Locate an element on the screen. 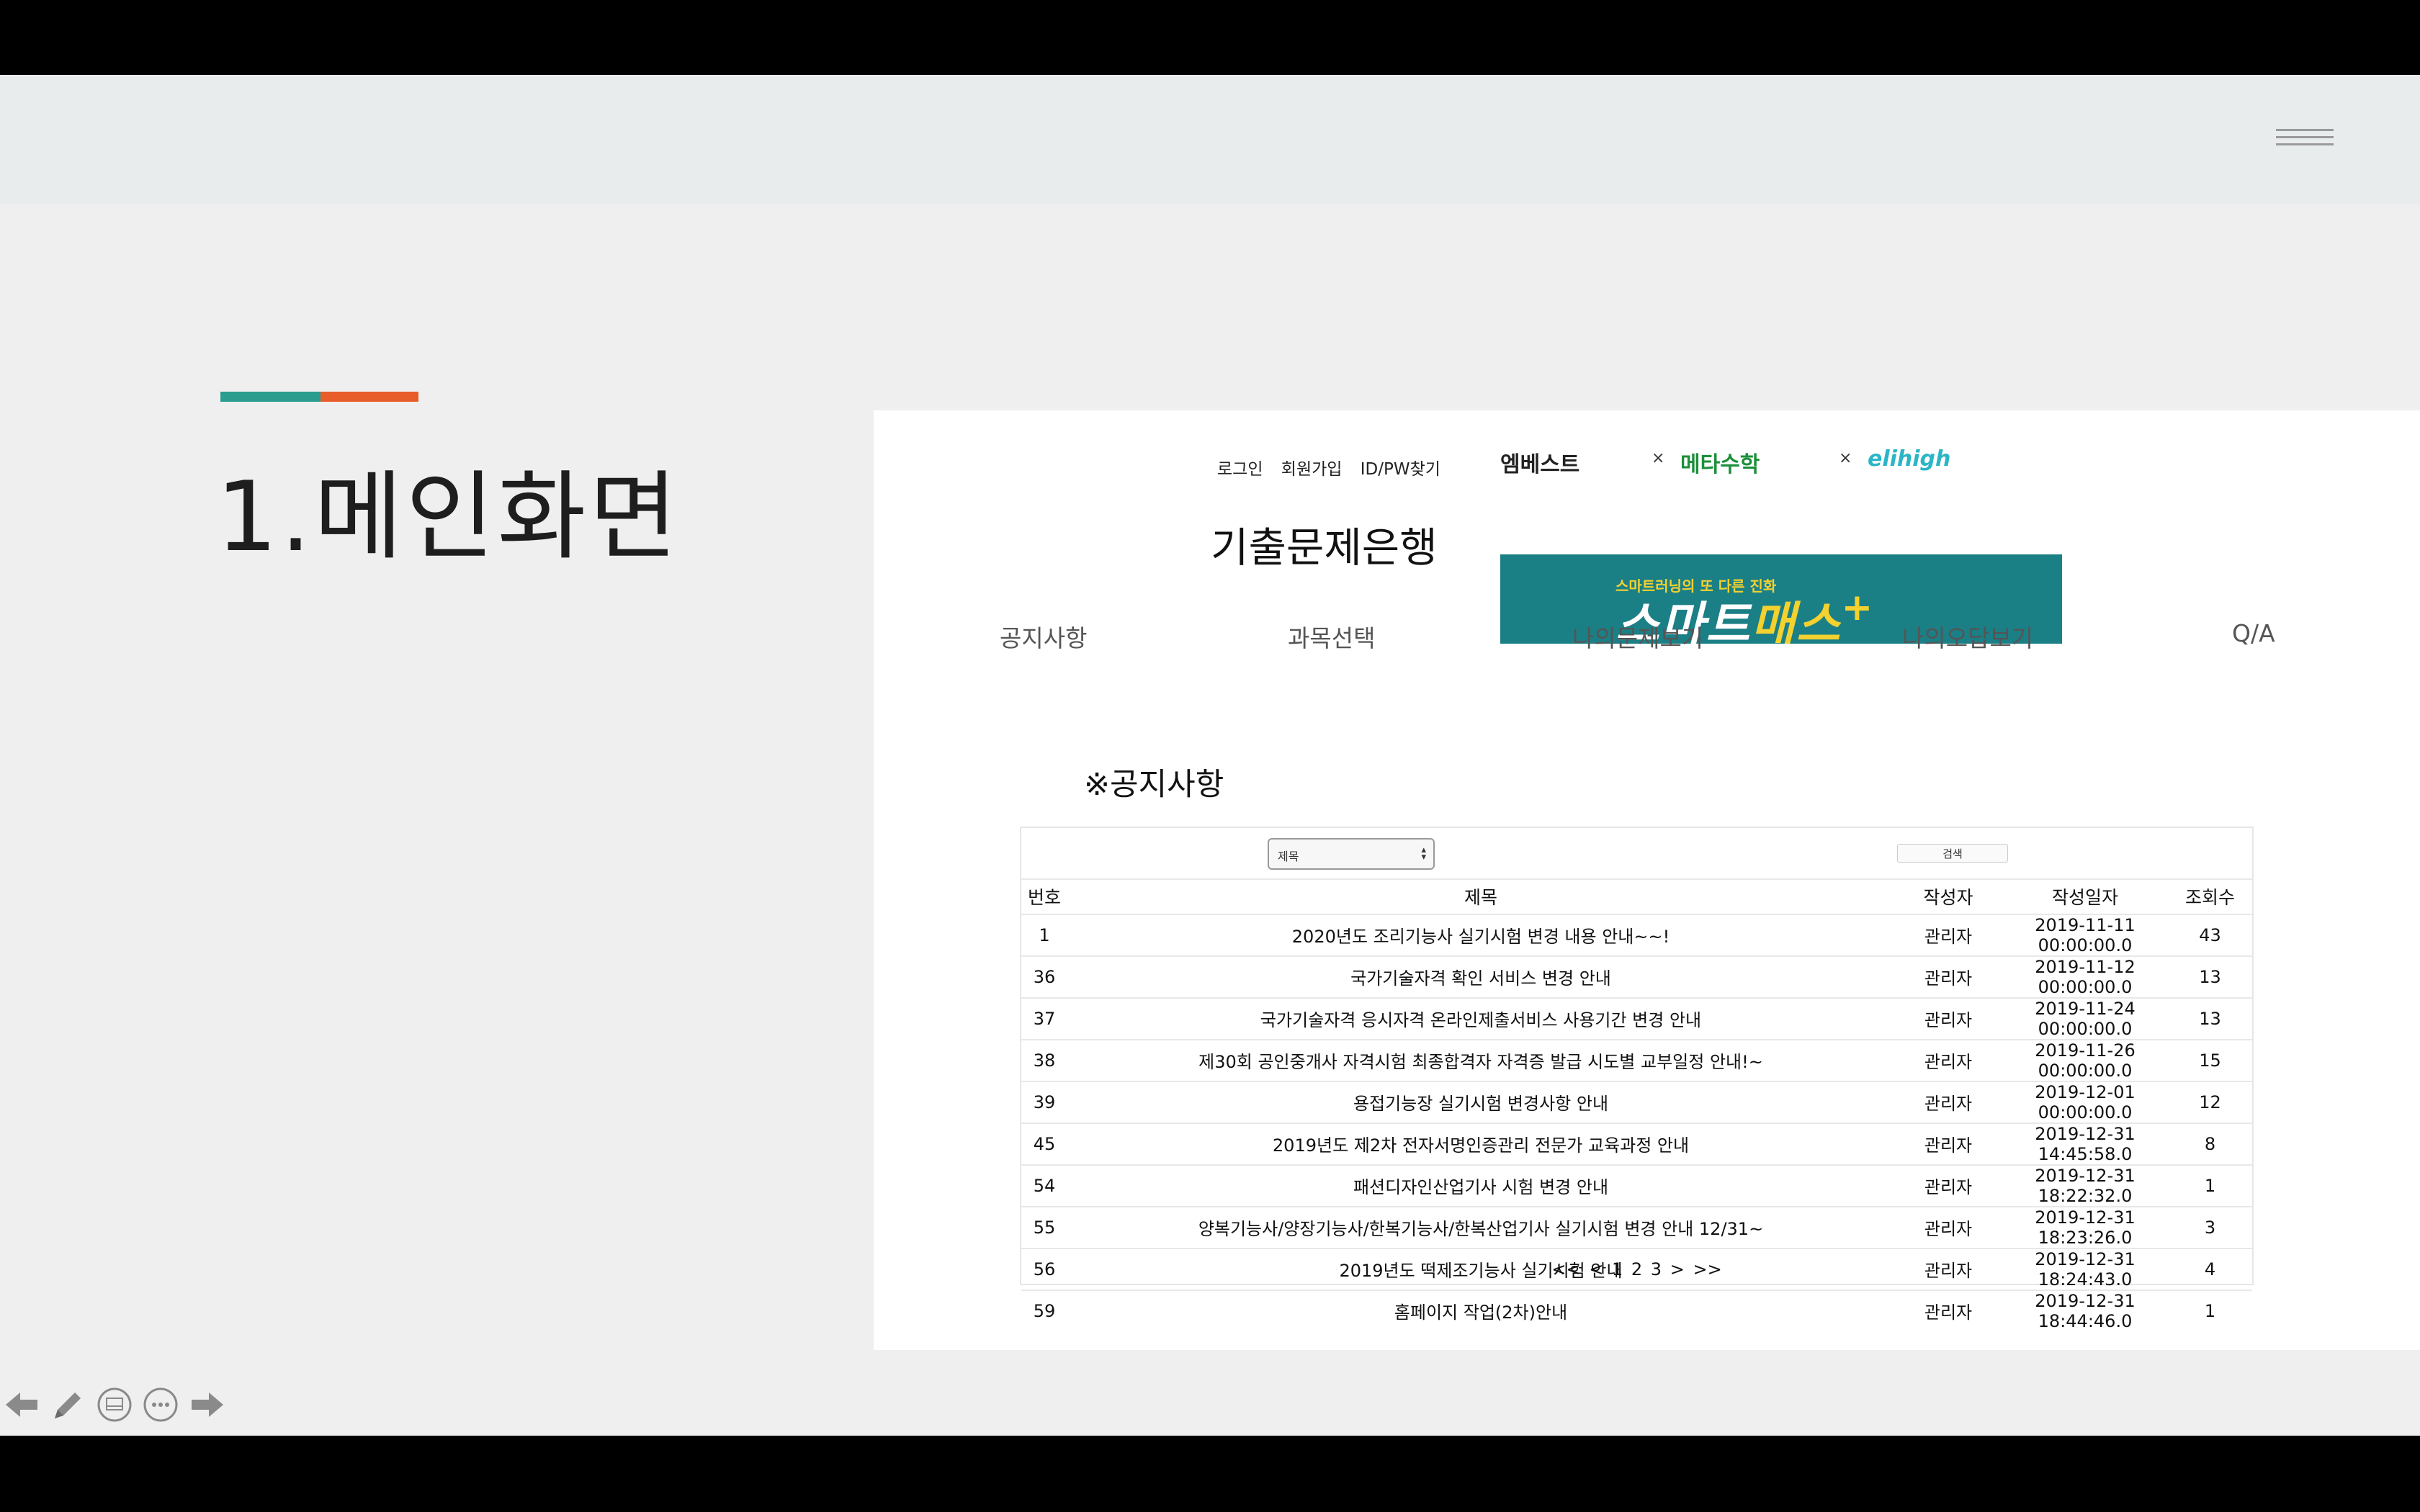 The height and width of the screenshot is (1512, 2420). slide-title: 1.메인화면 is located at coordinates (449, 517).